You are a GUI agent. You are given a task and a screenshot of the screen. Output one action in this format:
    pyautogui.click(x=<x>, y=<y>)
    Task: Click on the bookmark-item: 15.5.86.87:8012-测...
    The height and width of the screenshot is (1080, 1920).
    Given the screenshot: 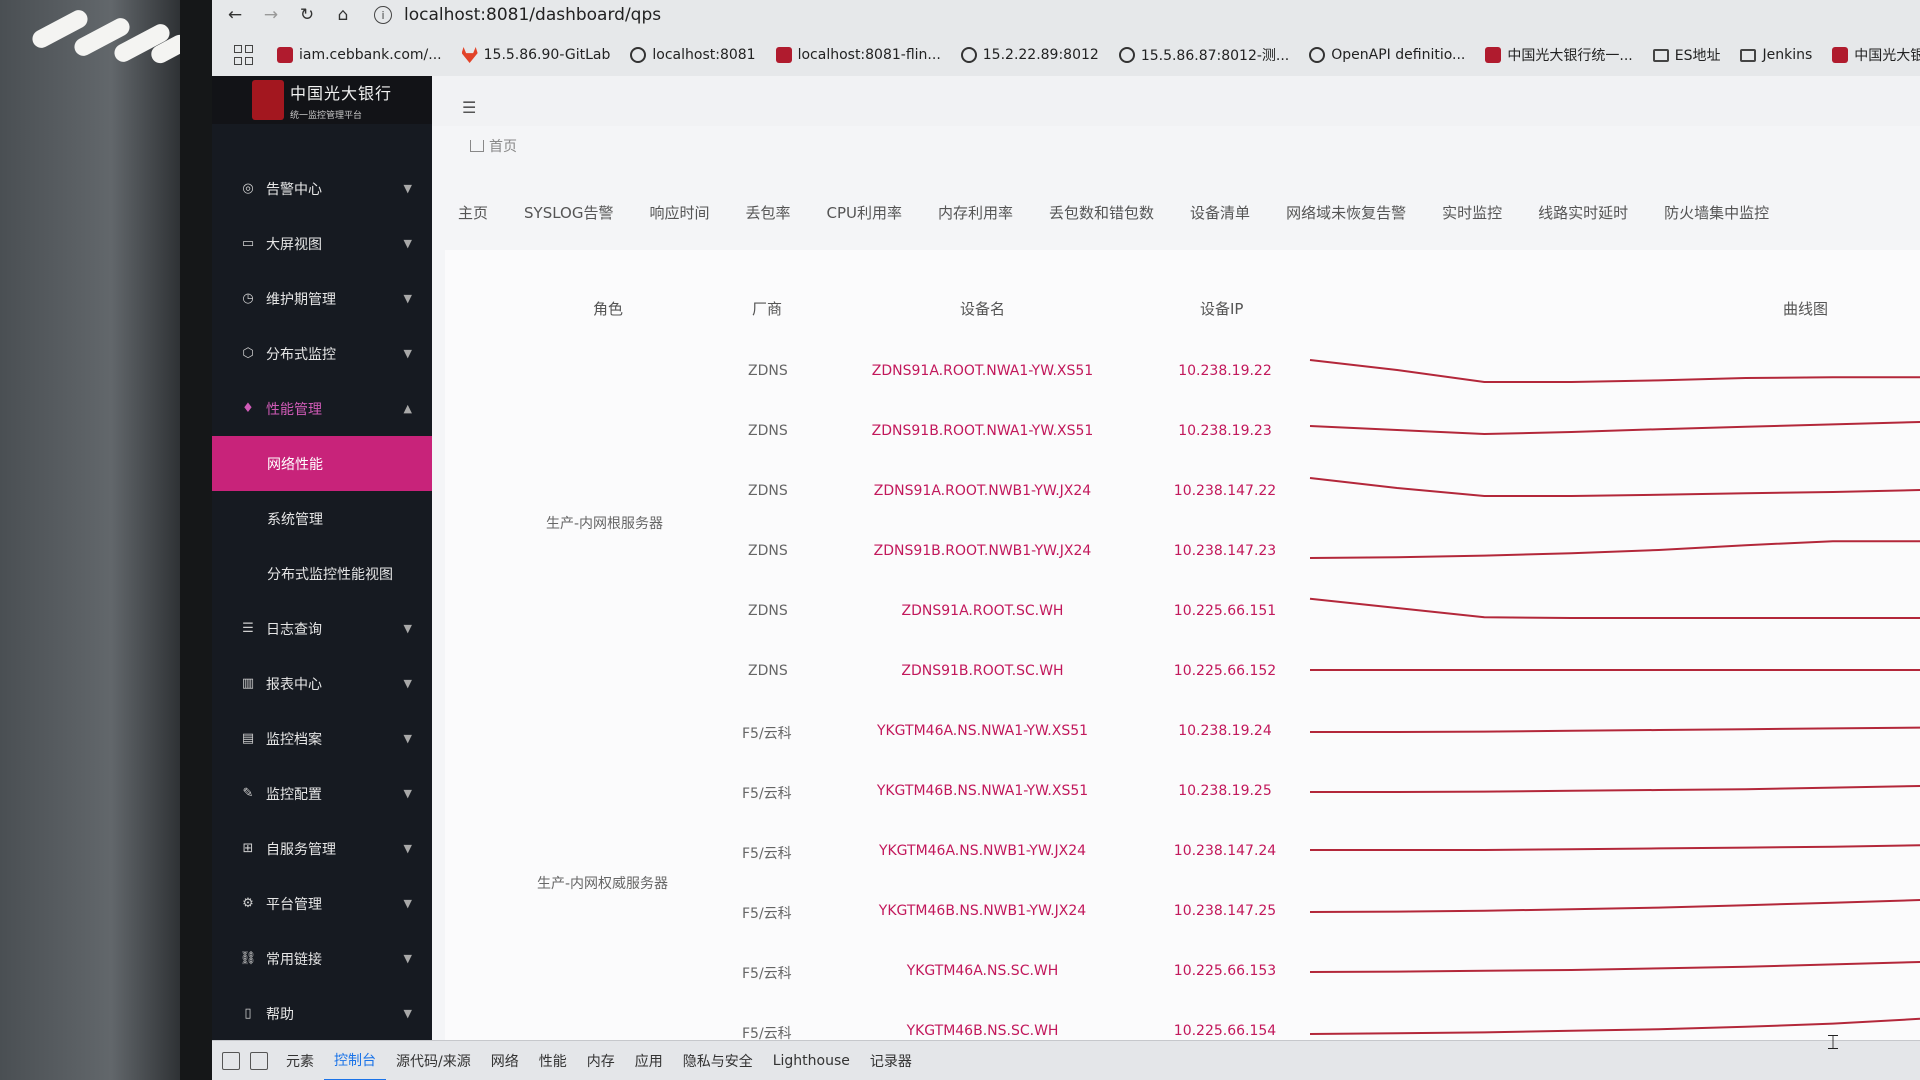 What is the action you would take?
    pyautogui.click(x=1203, y=55)
    